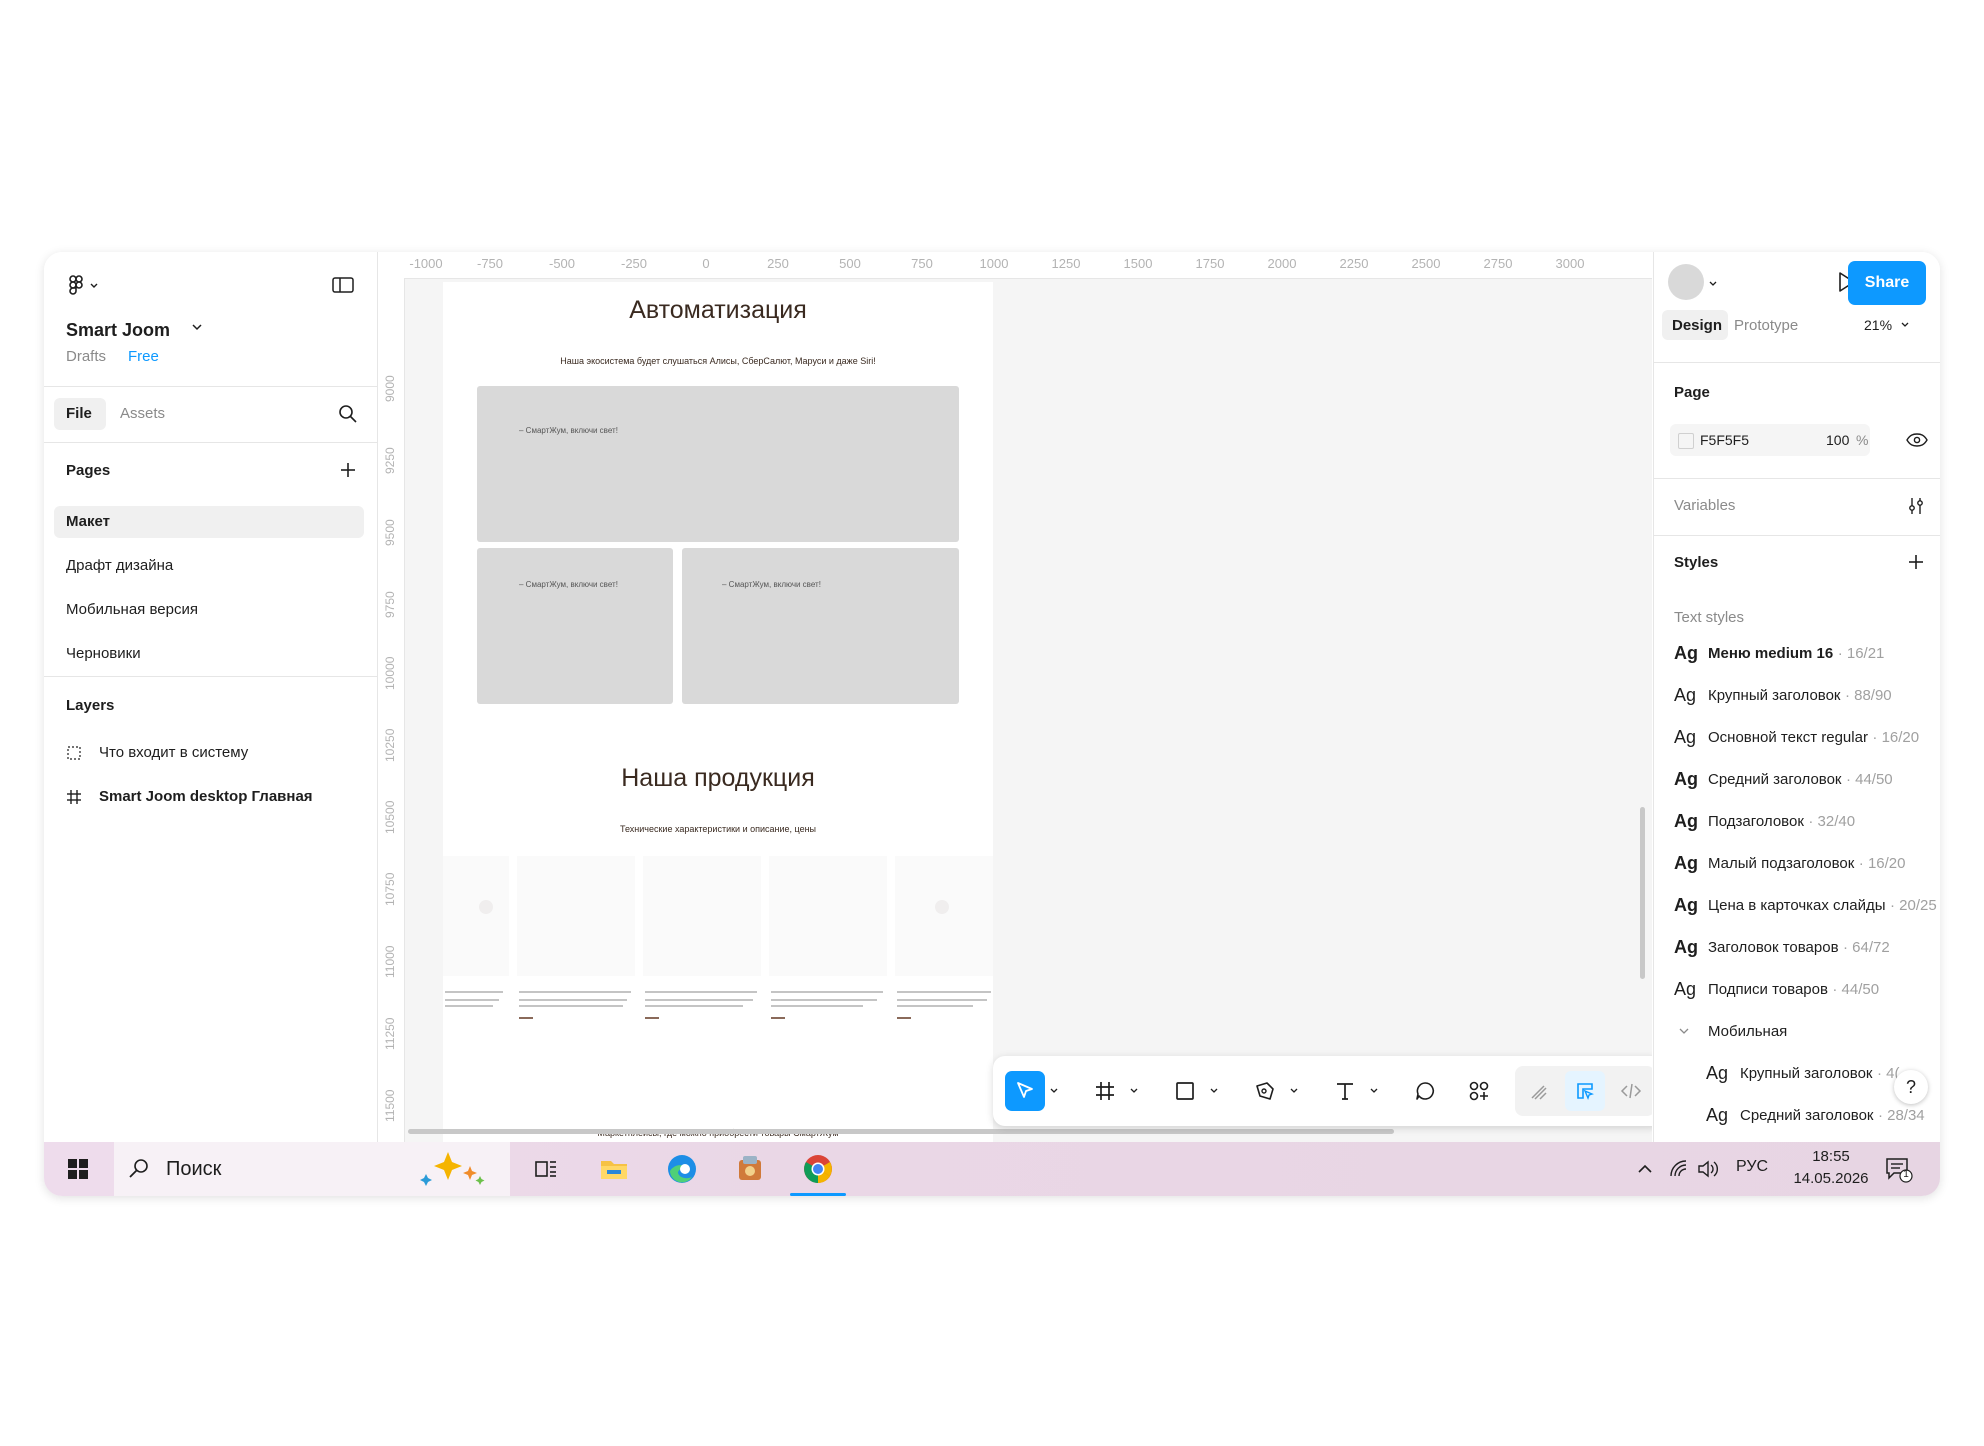 This screenshot has width=1984, height=1446. What do you see at coordinates (1585, 1091) in the screenshot?
I see `design-mode-button` at bounding box center [1585, 1091].